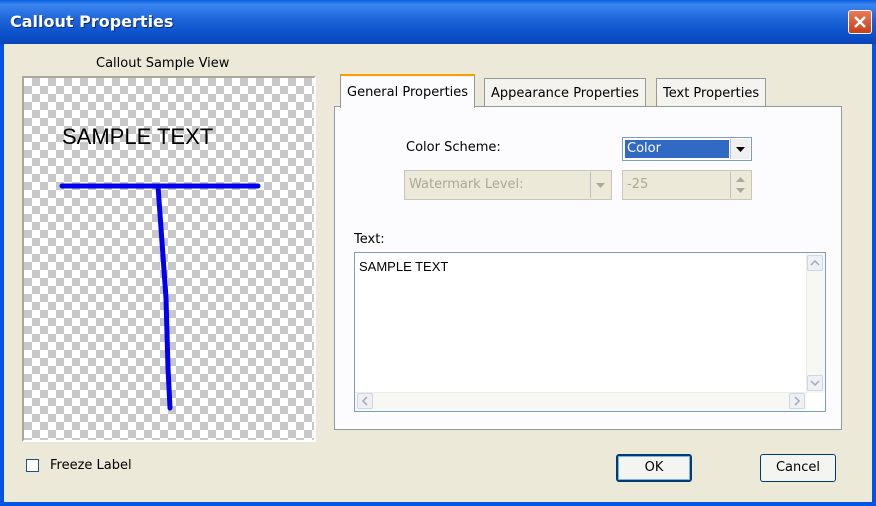  Describe the element at coordinates (687, 185) in the screenshot. I see `watermark-value-spinner: -25` at that location.